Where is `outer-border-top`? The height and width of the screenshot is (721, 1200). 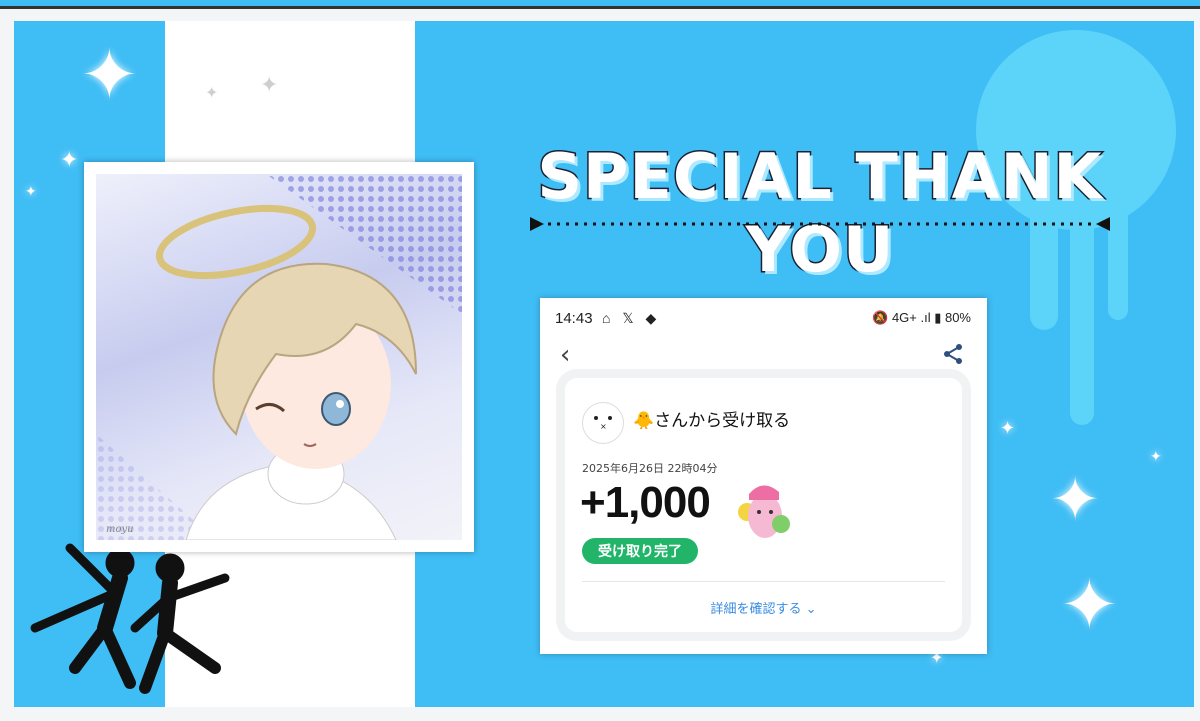
outer-border-top is located at coordinates (600, 15).